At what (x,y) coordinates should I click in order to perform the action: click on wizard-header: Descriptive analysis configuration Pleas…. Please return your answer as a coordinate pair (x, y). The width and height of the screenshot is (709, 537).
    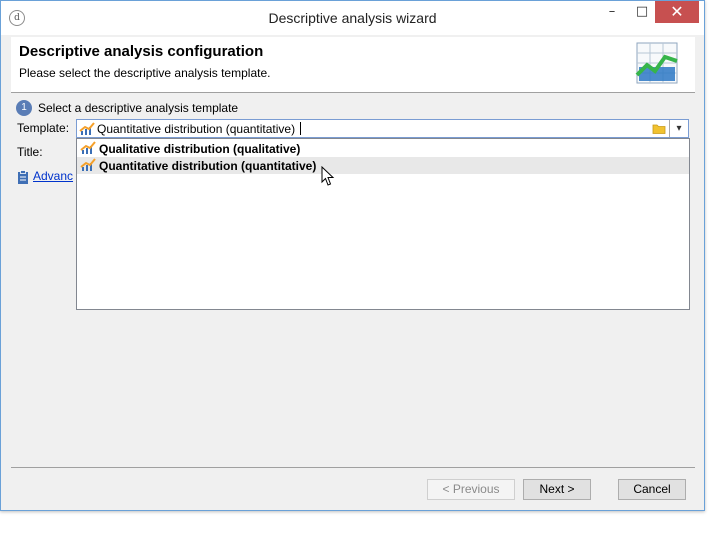
    Looking at the image, I should click on (353, 65).